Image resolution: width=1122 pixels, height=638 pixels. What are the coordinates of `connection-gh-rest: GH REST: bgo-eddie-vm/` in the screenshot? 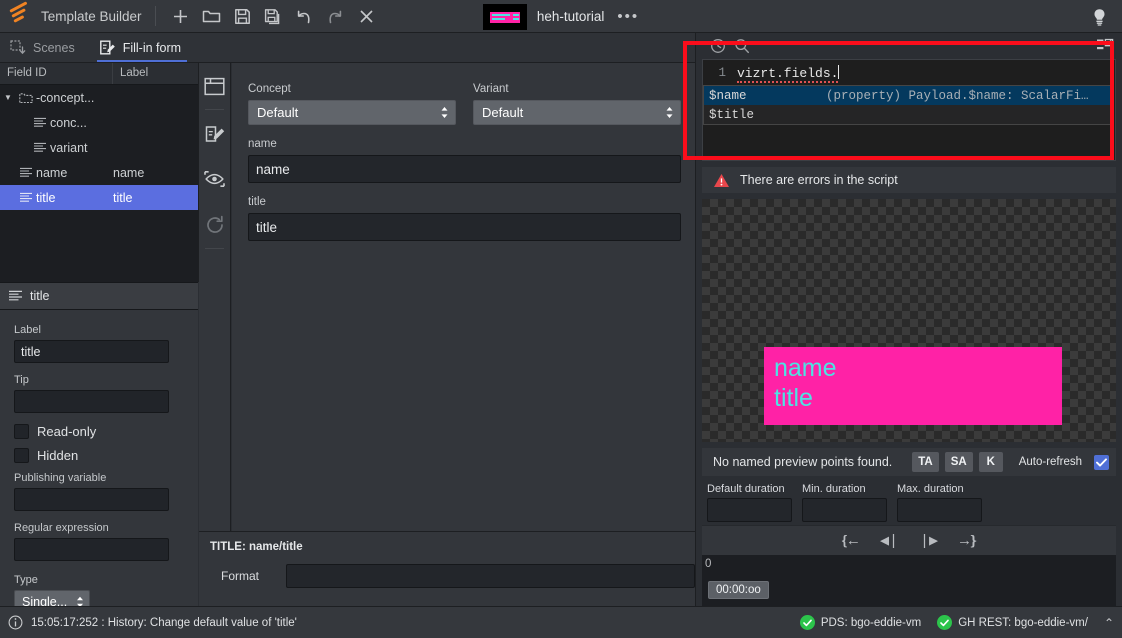 It's located at (1012, 622).